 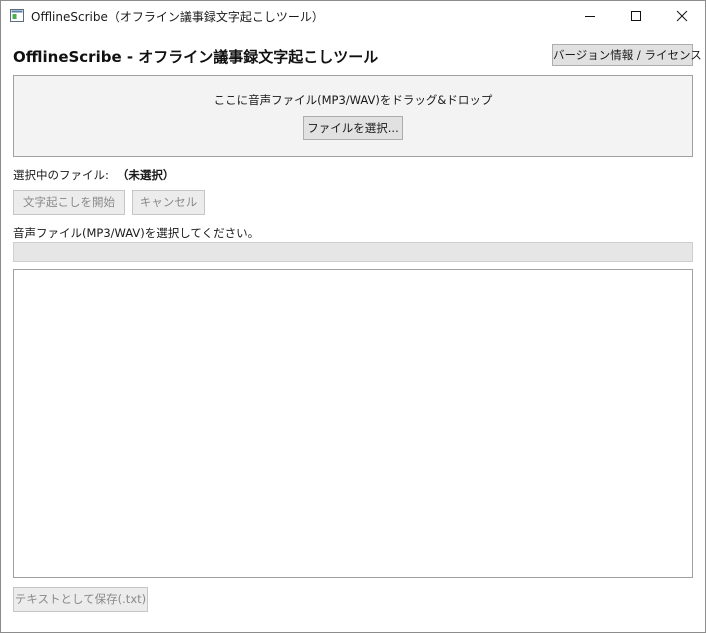 What do you see at coordinates (80, 599) in the screenshot?
I see `save-text-button: テキストとして保存(.txt)` at bounding box center [80, 599].